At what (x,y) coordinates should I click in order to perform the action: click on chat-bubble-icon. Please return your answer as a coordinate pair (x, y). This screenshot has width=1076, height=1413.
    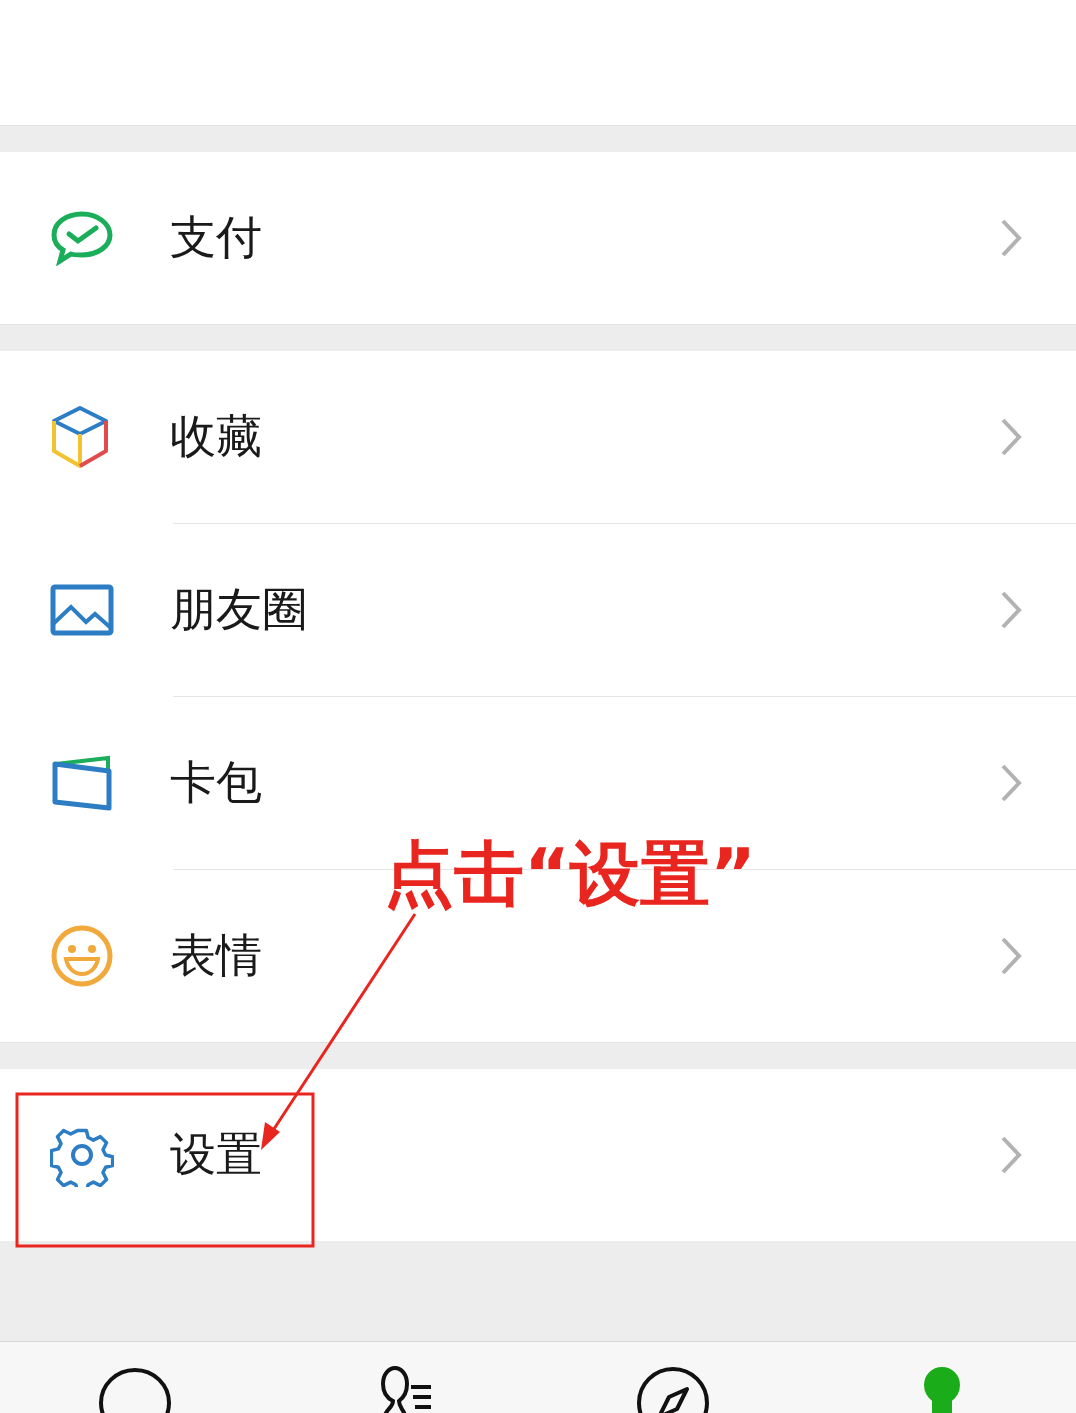
    Looking at the image, I should click on (134, 1389).